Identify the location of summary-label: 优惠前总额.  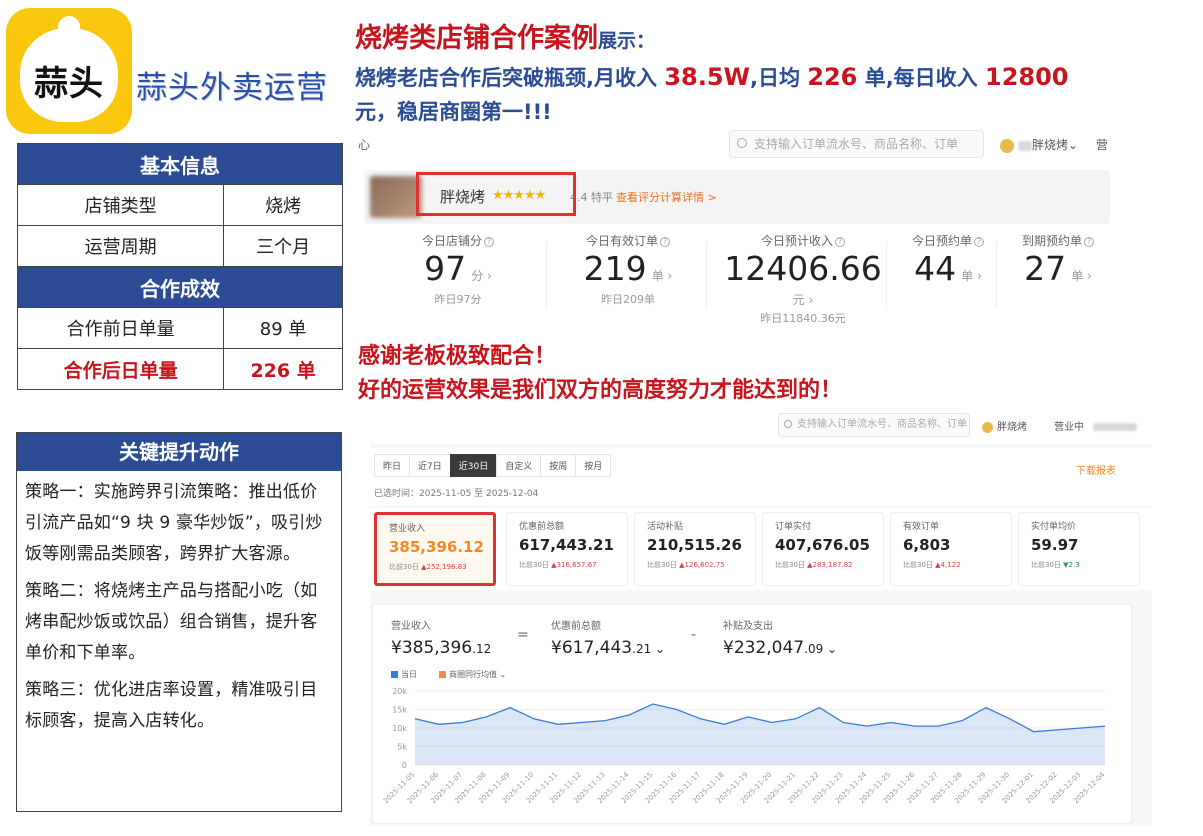
(576, 626).